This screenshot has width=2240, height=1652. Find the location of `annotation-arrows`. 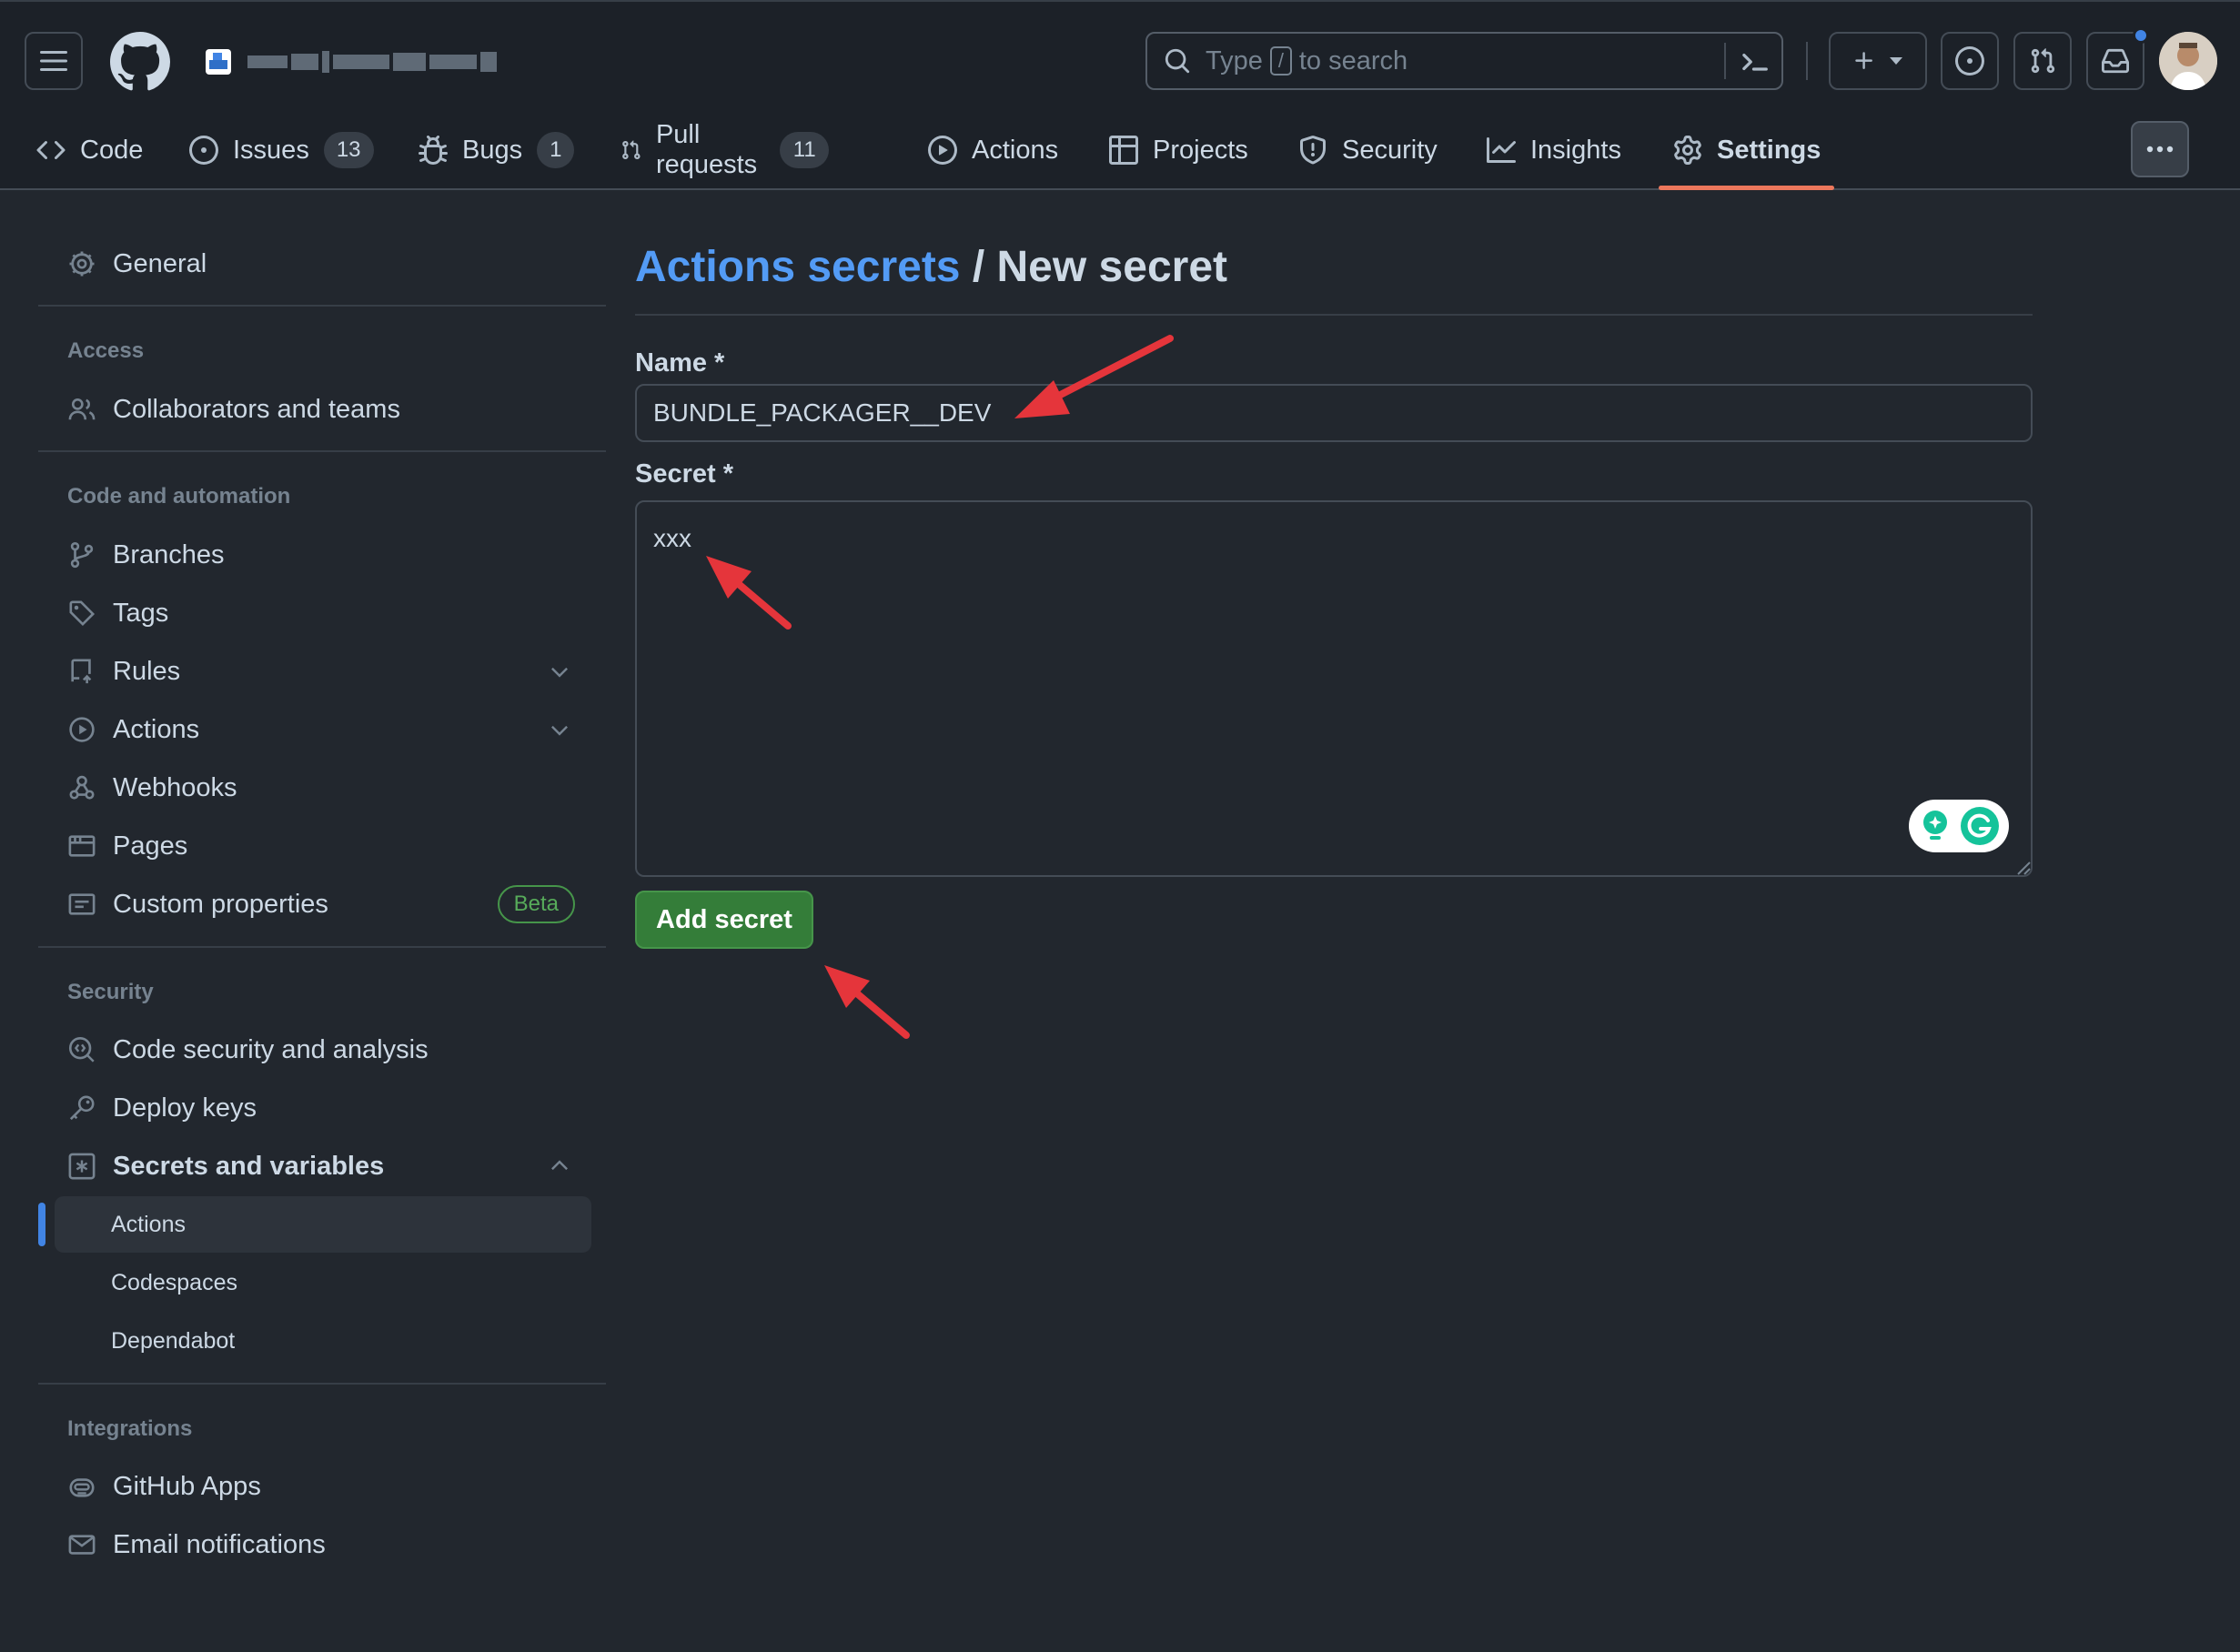

annotation-arrows is located at coordinates (940, 687).